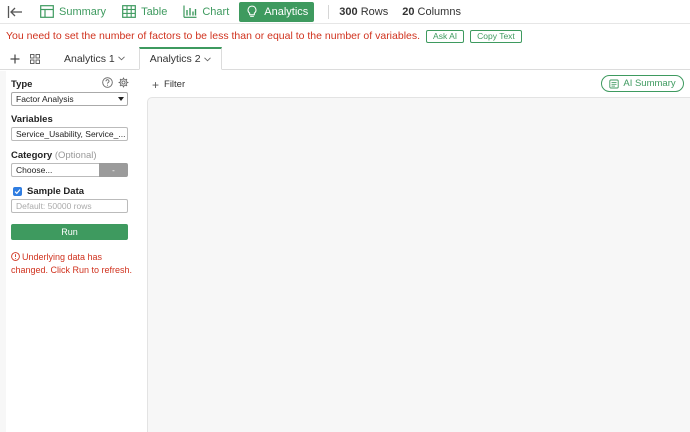 This screenshot has height=432, width=690. What do you see at coordinates (445, 36) in the screenshot?
I see `ask-ai-button: Ask AI` at bounding box center [445, 36].